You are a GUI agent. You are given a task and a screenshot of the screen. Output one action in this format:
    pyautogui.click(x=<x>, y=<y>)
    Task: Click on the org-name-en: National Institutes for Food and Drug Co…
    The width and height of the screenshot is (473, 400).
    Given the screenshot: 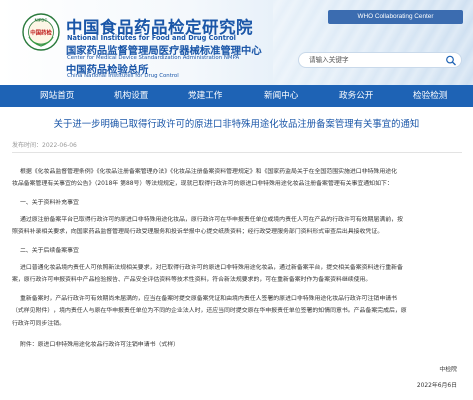 What is the action you would take?
    pyautogui.click(x=151, y=38)
    